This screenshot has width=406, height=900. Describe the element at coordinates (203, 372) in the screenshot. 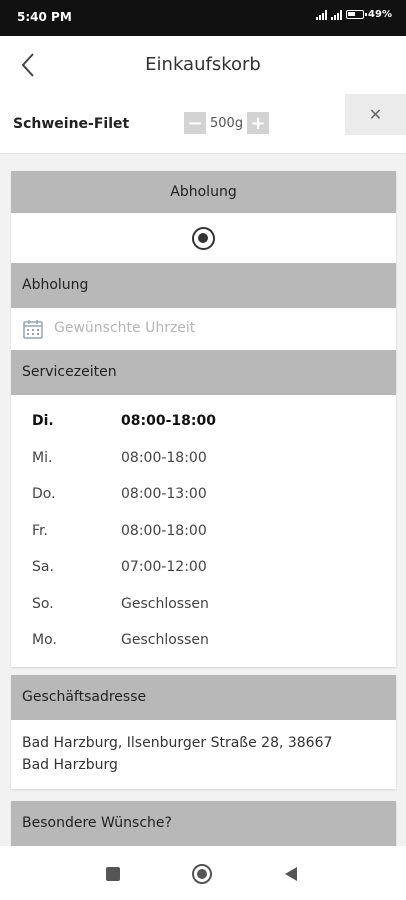

I see `service-hours-header: Servicezeiten` at that location.